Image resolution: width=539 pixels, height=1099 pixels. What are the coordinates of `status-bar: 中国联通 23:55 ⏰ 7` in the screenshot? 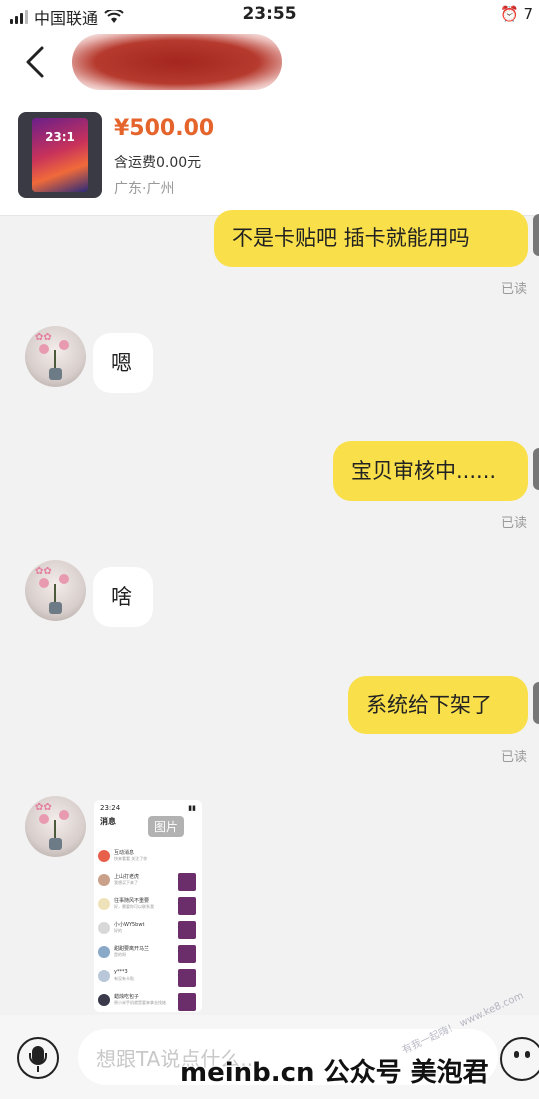 It's located at (269, 15).